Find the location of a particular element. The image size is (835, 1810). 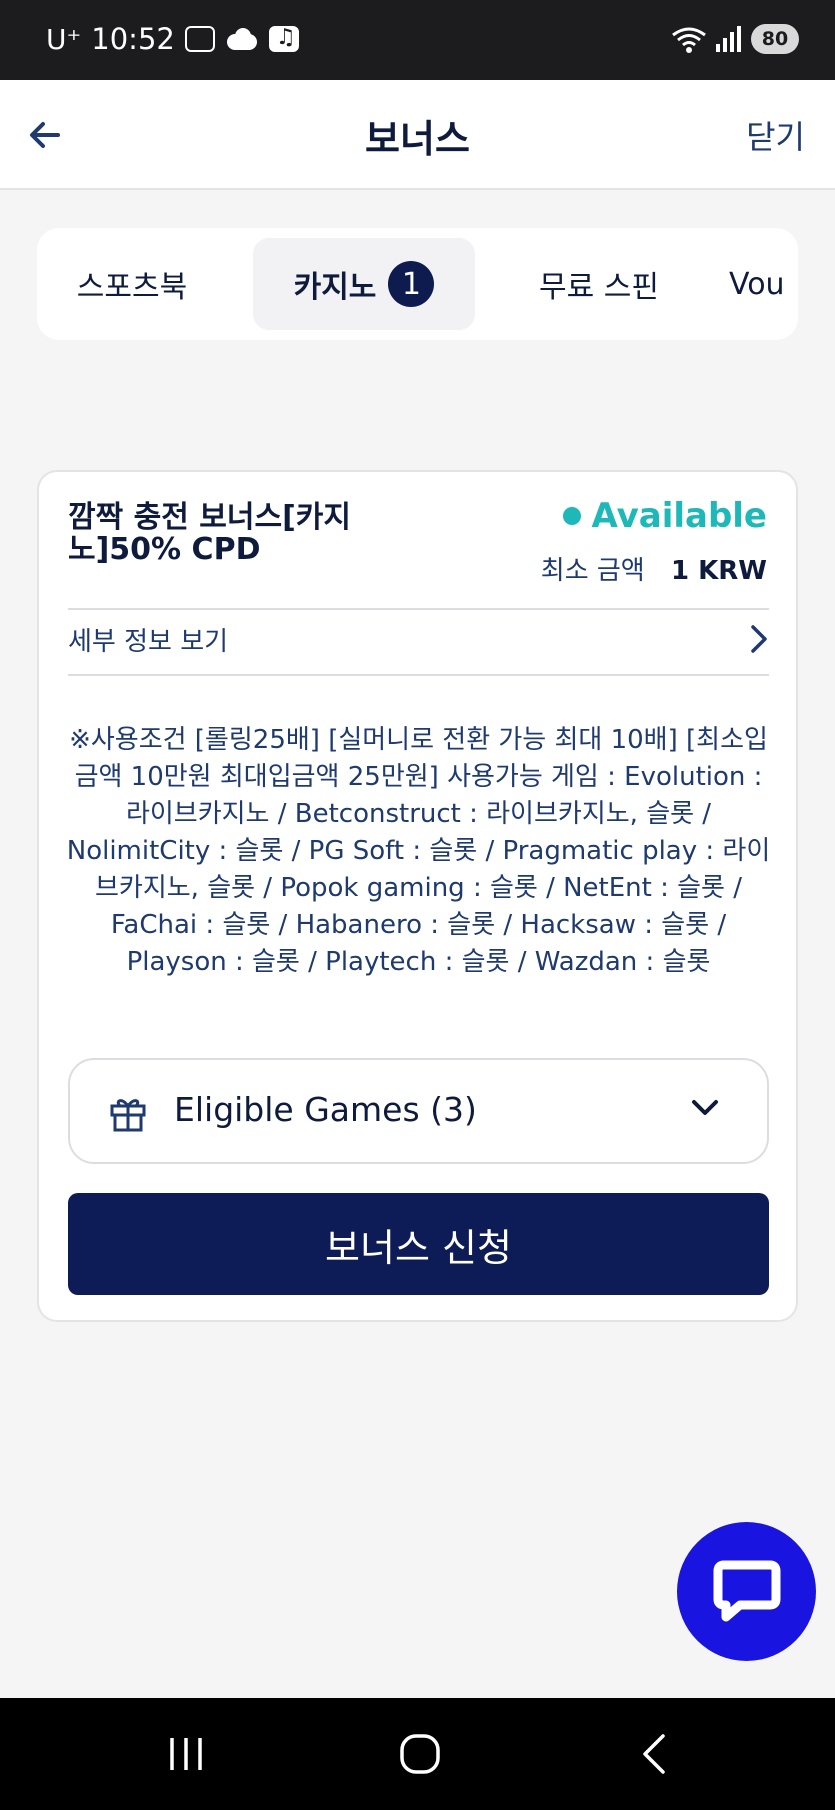

tab-sportsbook: 스포츠북 is located at coordinates (132, 284).